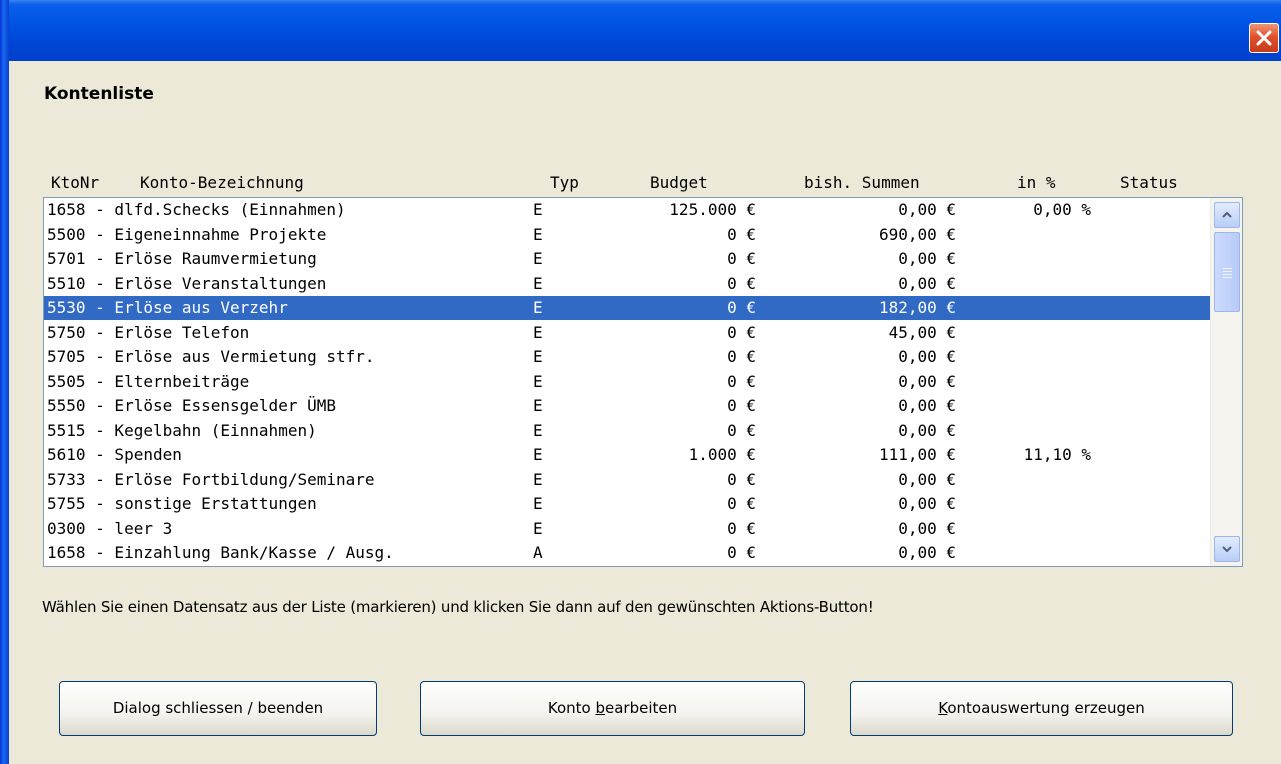  What do you see at coordinates (218, 708) in the screenshot?
I see `close-dialog-button: Dialog schliessen / beenden` at bounding box center [218, 708].